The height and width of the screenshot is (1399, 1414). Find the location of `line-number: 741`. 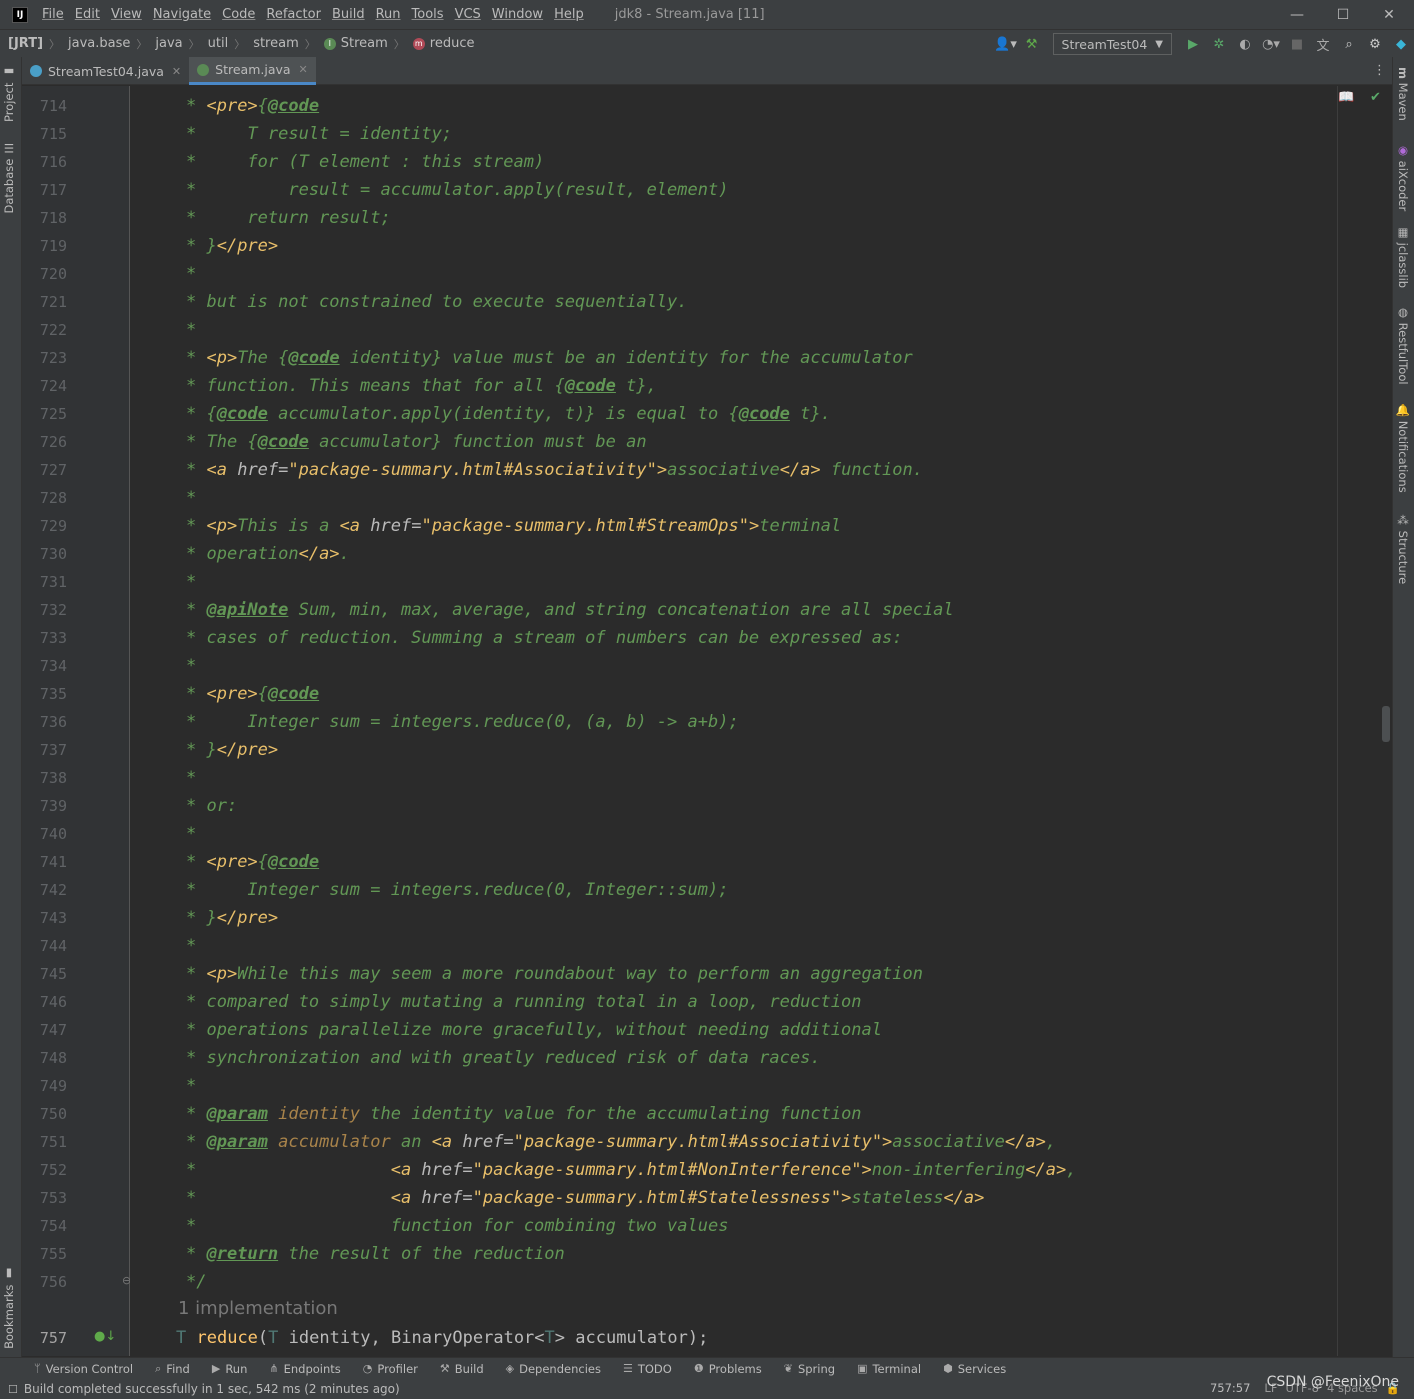

line-number: 741 is located at coordinates (44, 862).